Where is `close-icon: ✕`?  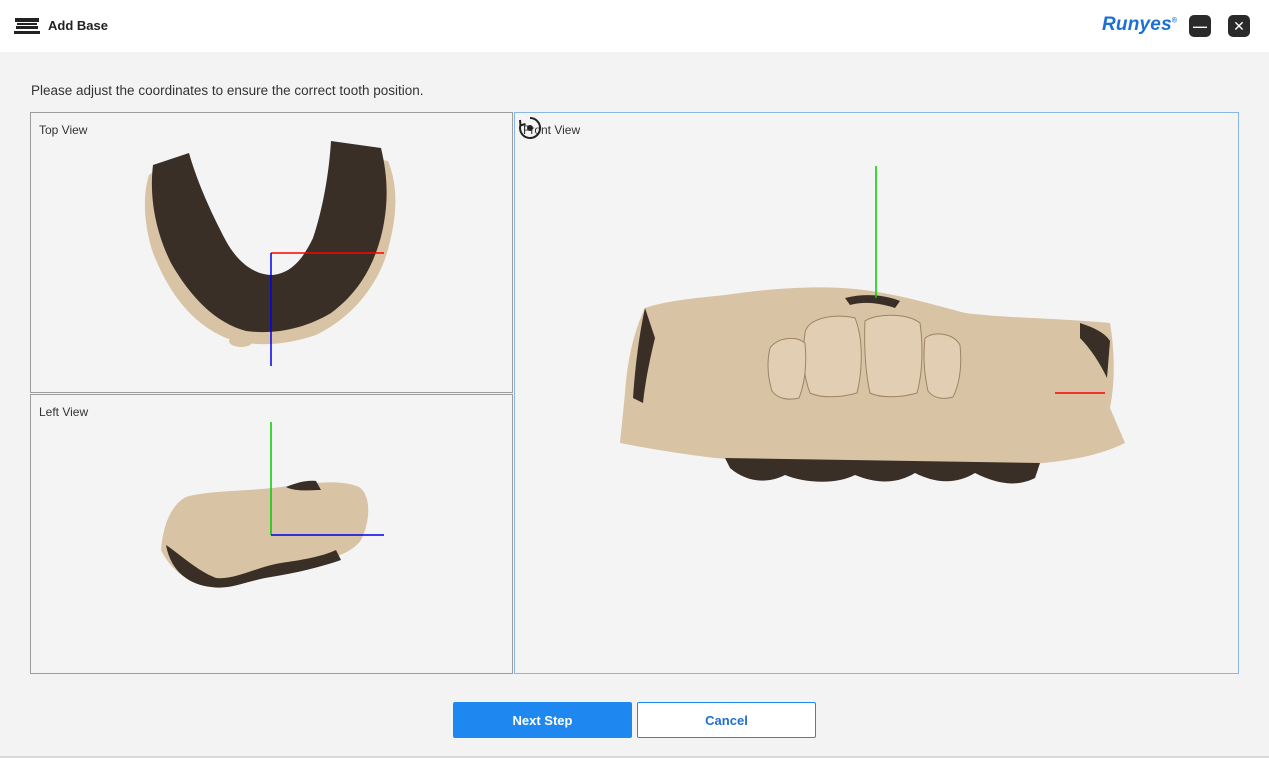
close-icon: ✕ is located at coordinates (1239, 26).